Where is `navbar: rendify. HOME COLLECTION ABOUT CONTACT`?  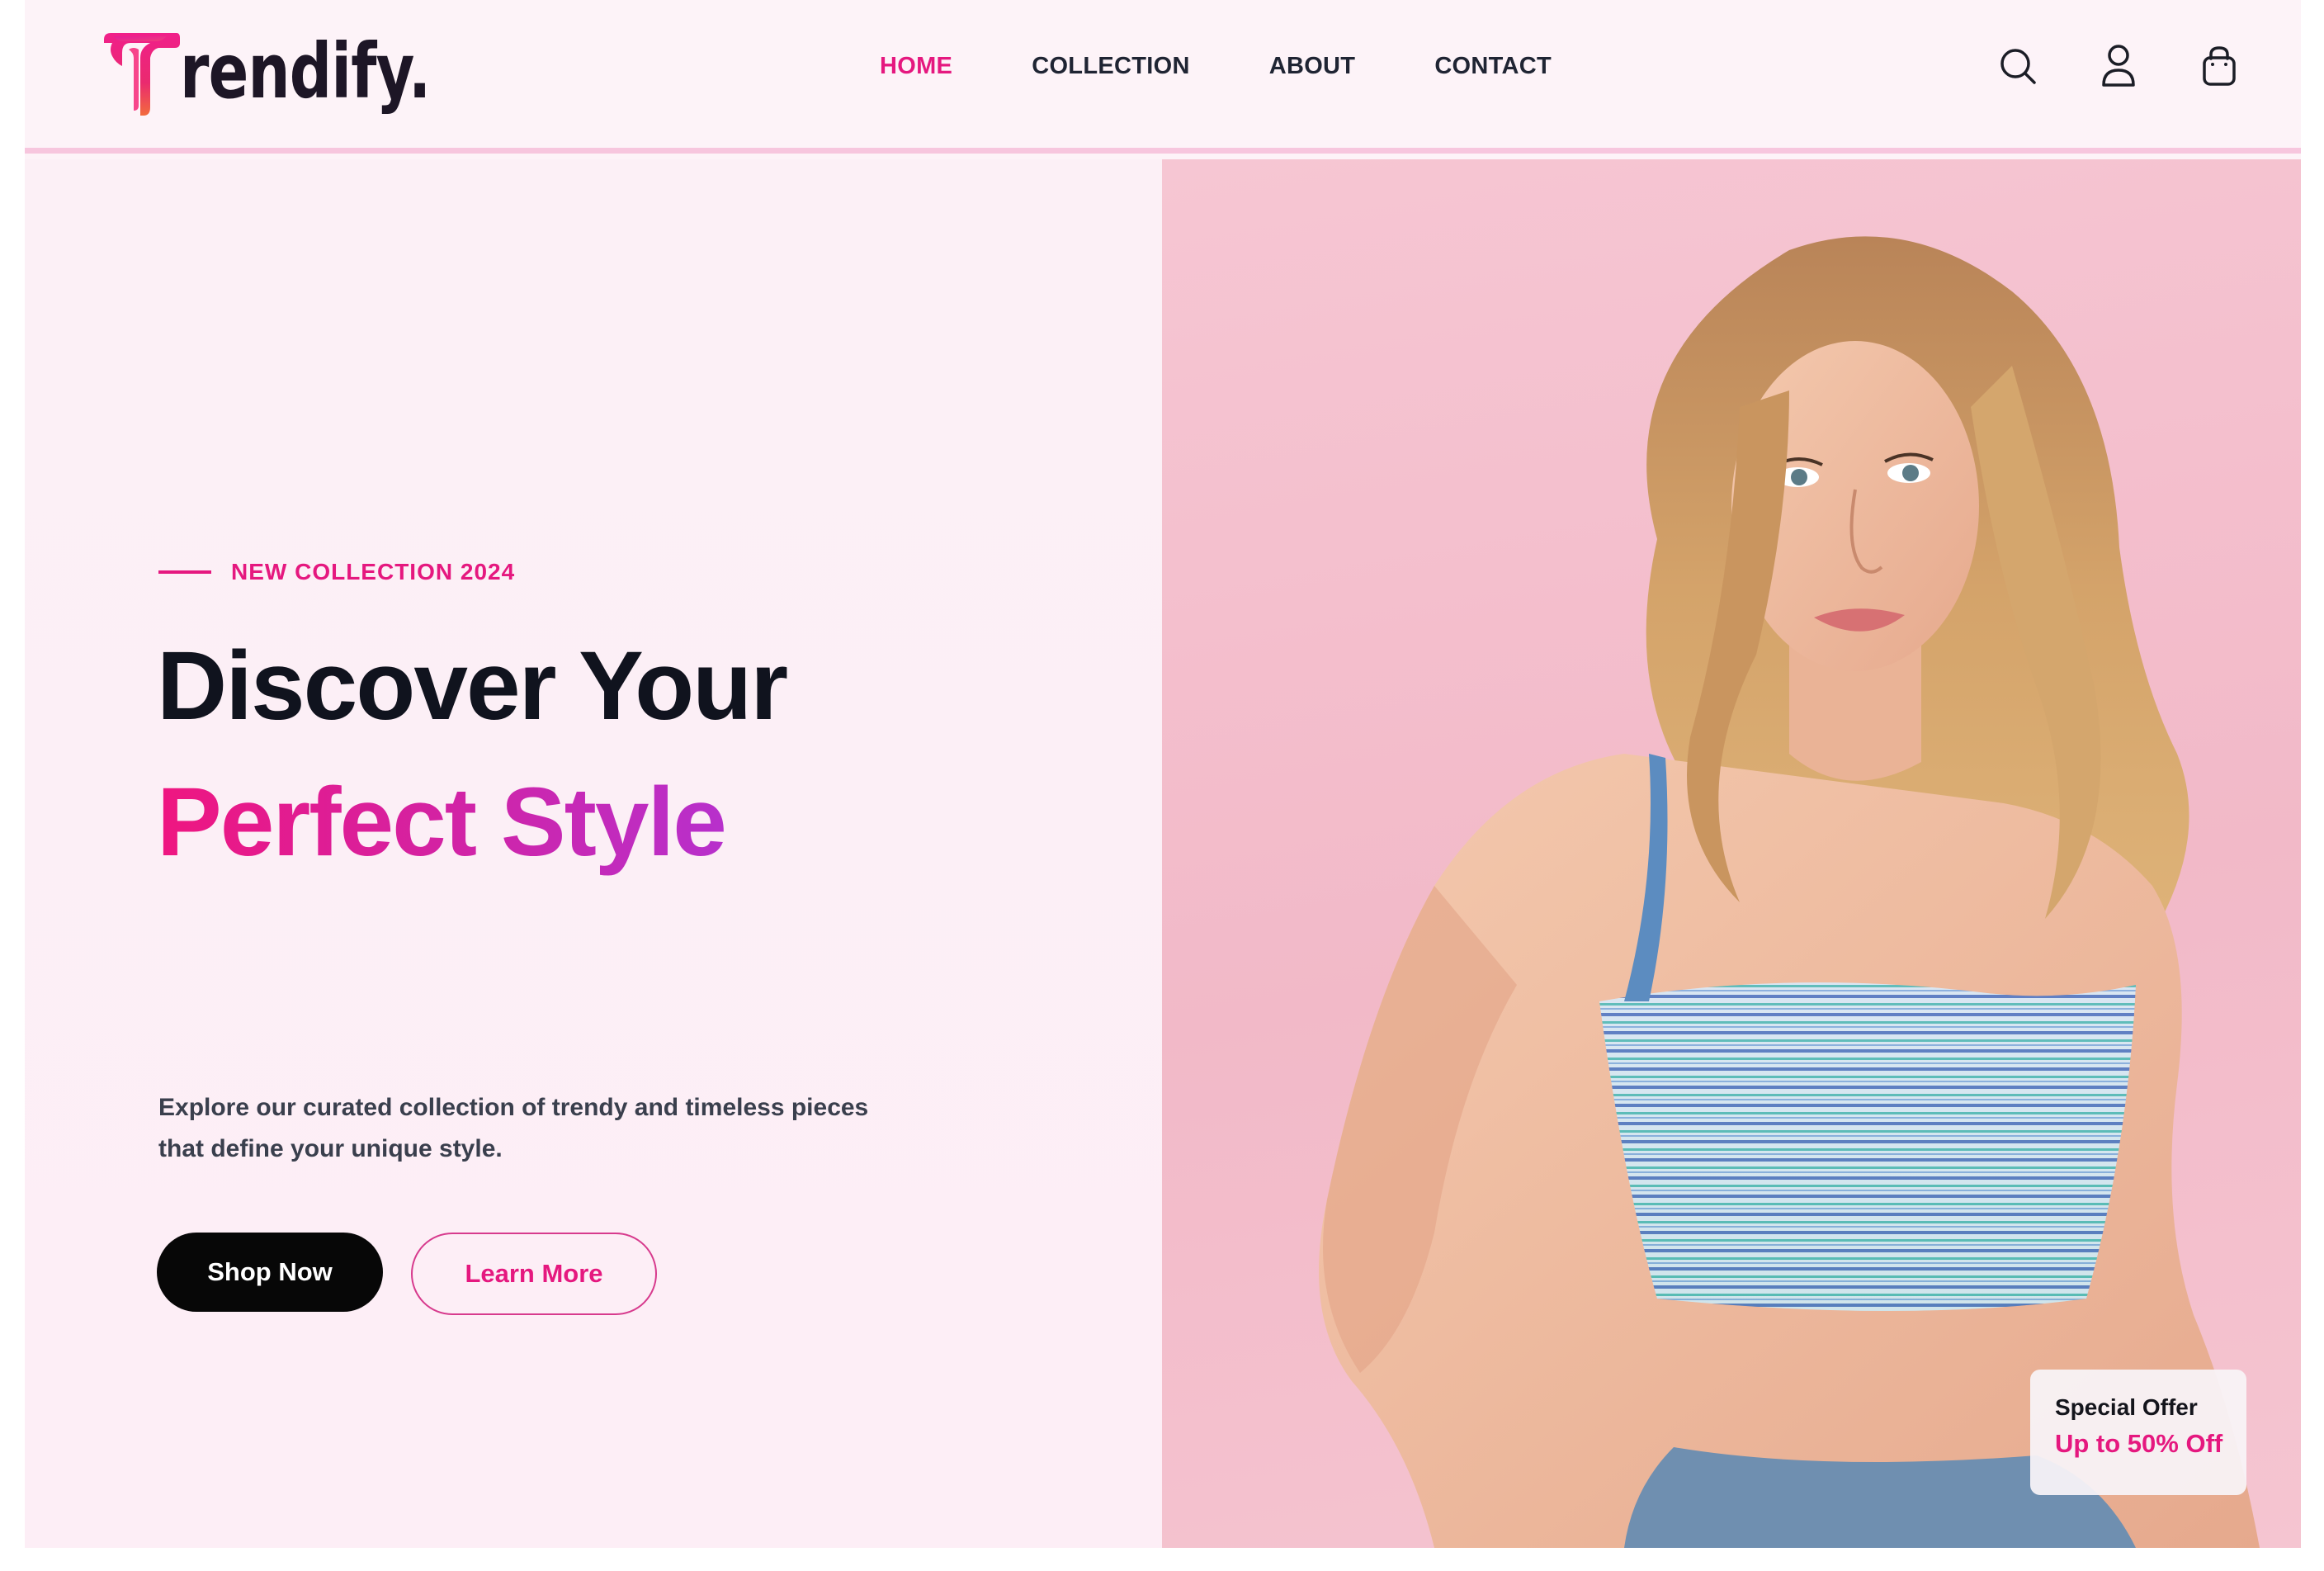
navbar: rendify. HOME COLLECTION ABOUT CONTACT is located at coordinates (1163, 77).